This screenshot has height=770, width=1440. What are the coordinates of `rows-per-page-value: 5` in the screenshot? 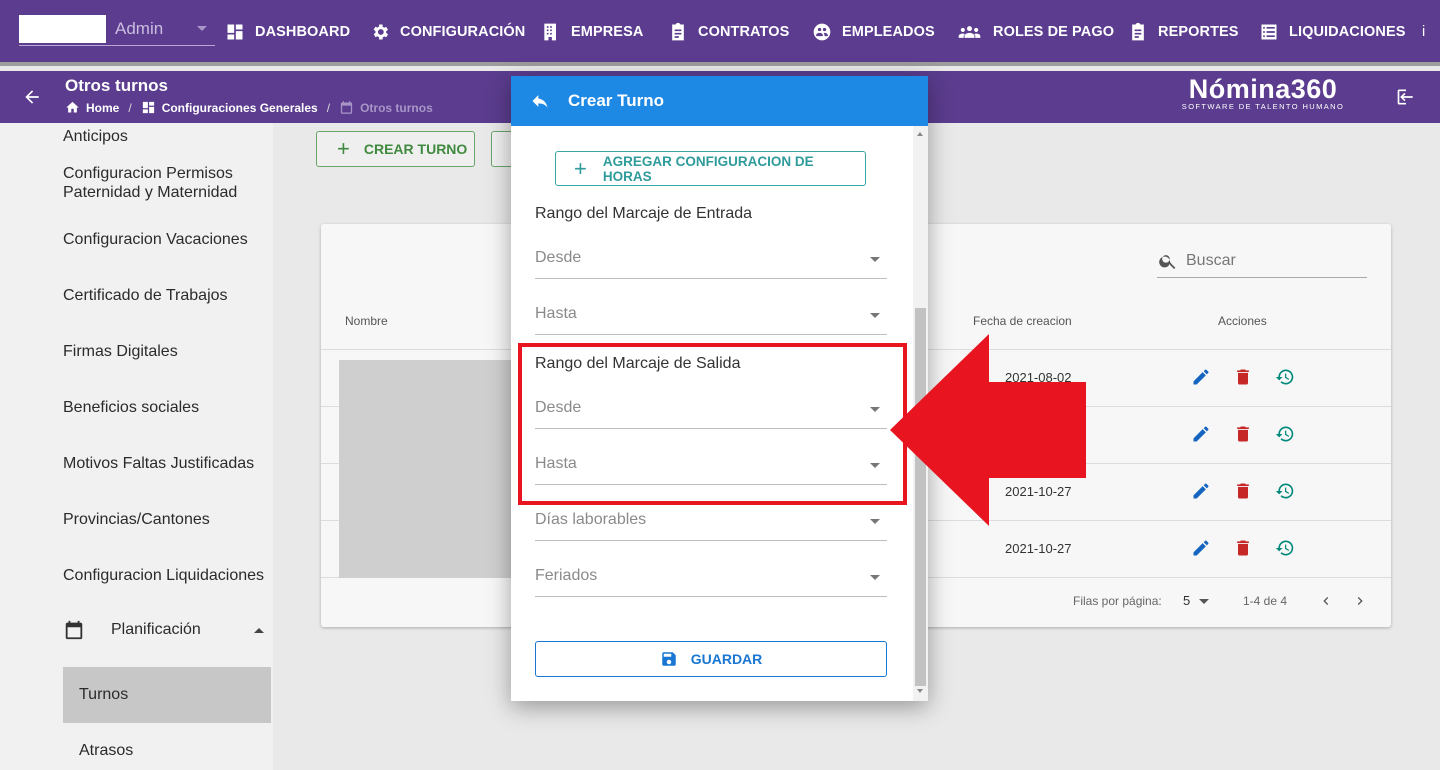 It's located at (1187, 600).